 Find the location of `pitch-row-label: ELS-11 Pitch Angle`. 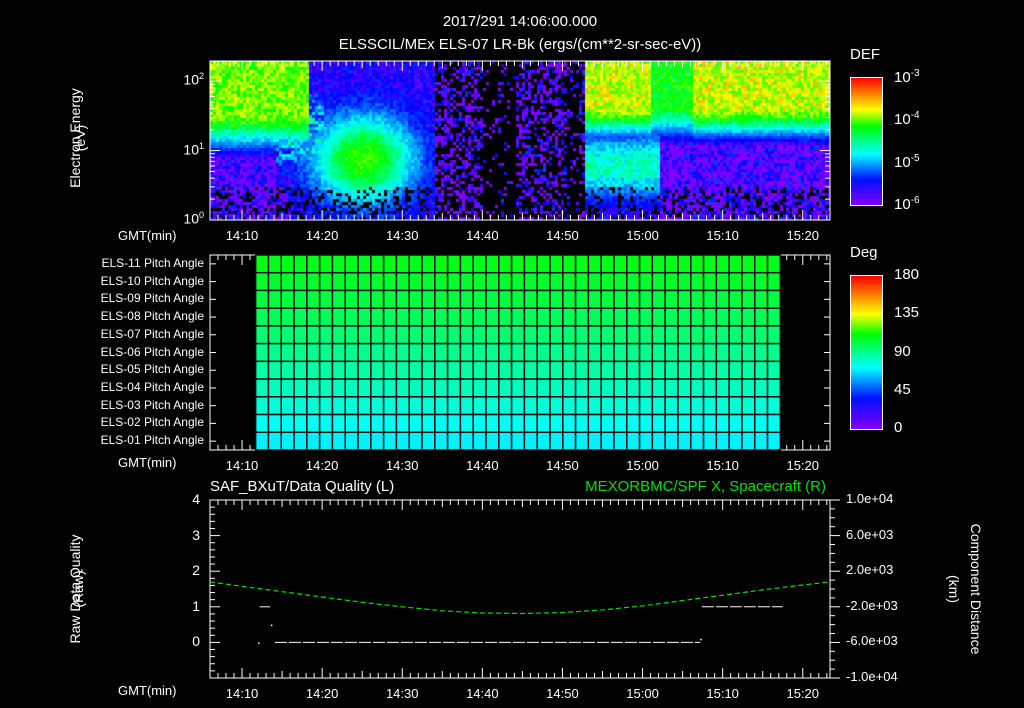

pitch-row-label: ELS-11 Pitch Angle is located at coordinates (152, 262).